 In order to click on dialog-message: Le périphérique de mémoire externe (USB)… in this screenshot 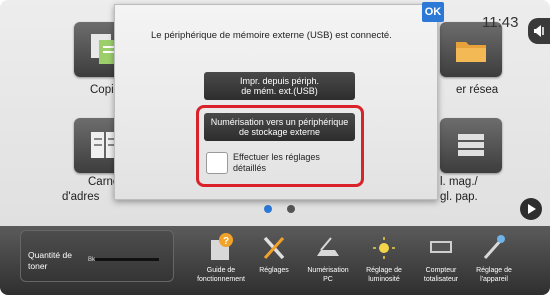, I will do `click(271, 35)`.